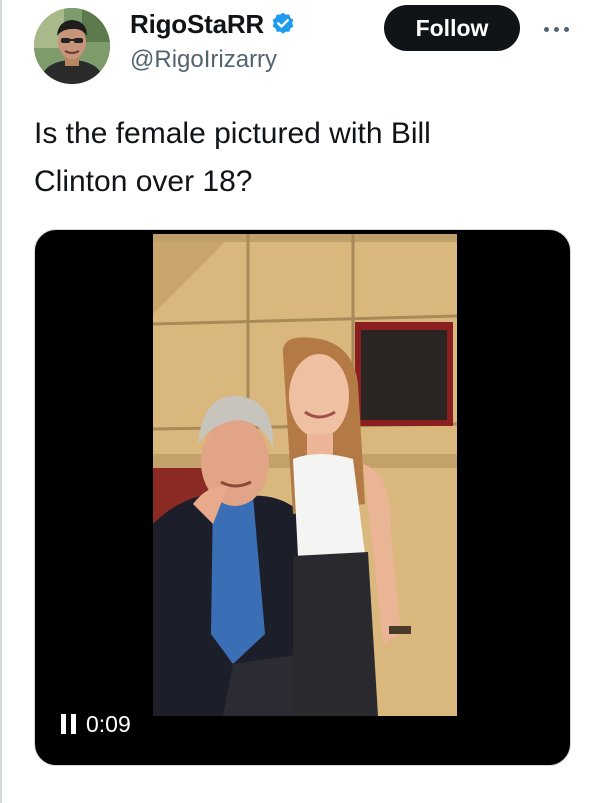 The height and width of the screenshot is (803, 600). Describe the element at coordinates (1, 401) in the screenshot. I see `left-border` at that location.